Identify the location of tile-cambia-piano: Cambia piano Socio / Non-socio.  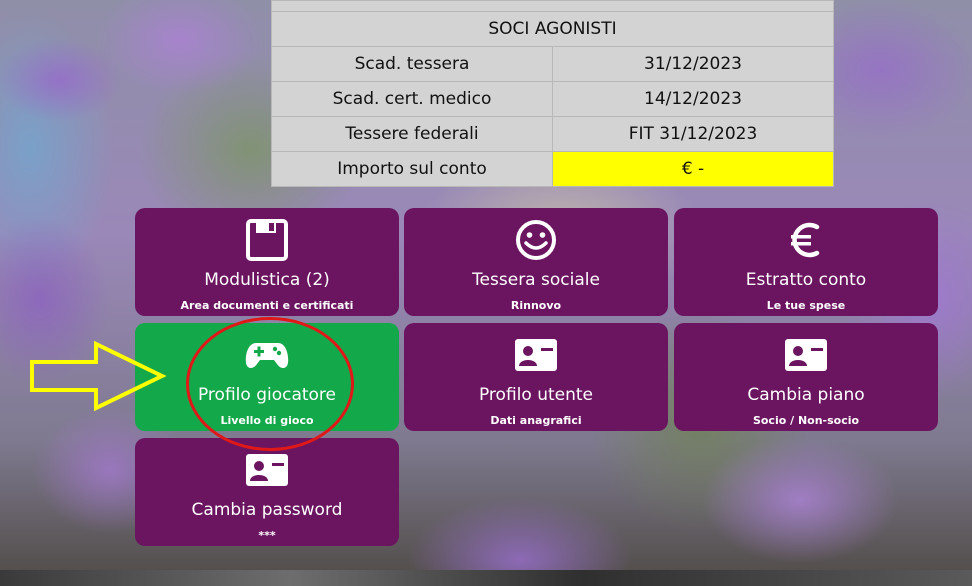
(806, 377).